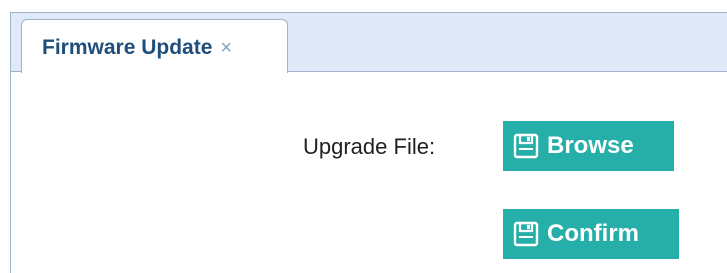 The height and width of the screenshot is (273, 727). I want to click on confirm-button: Confirm, so click(591, 234).